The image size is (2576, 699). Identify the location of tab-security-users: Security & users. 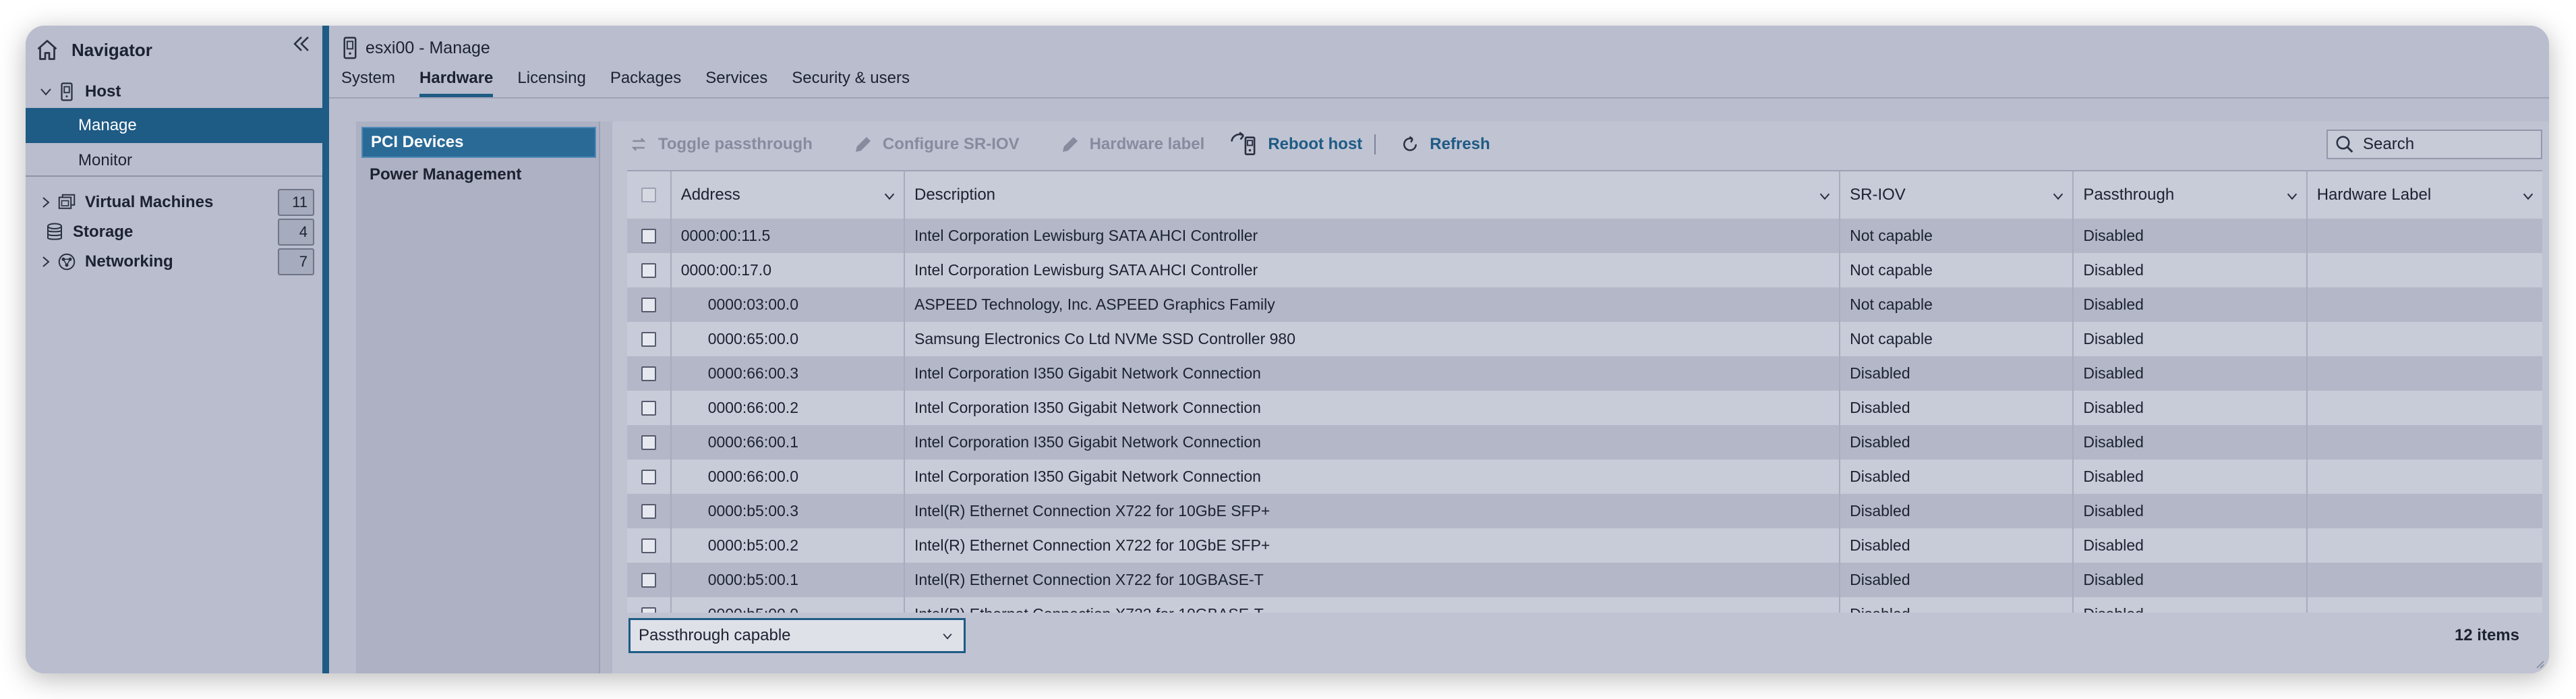
(851, 79).